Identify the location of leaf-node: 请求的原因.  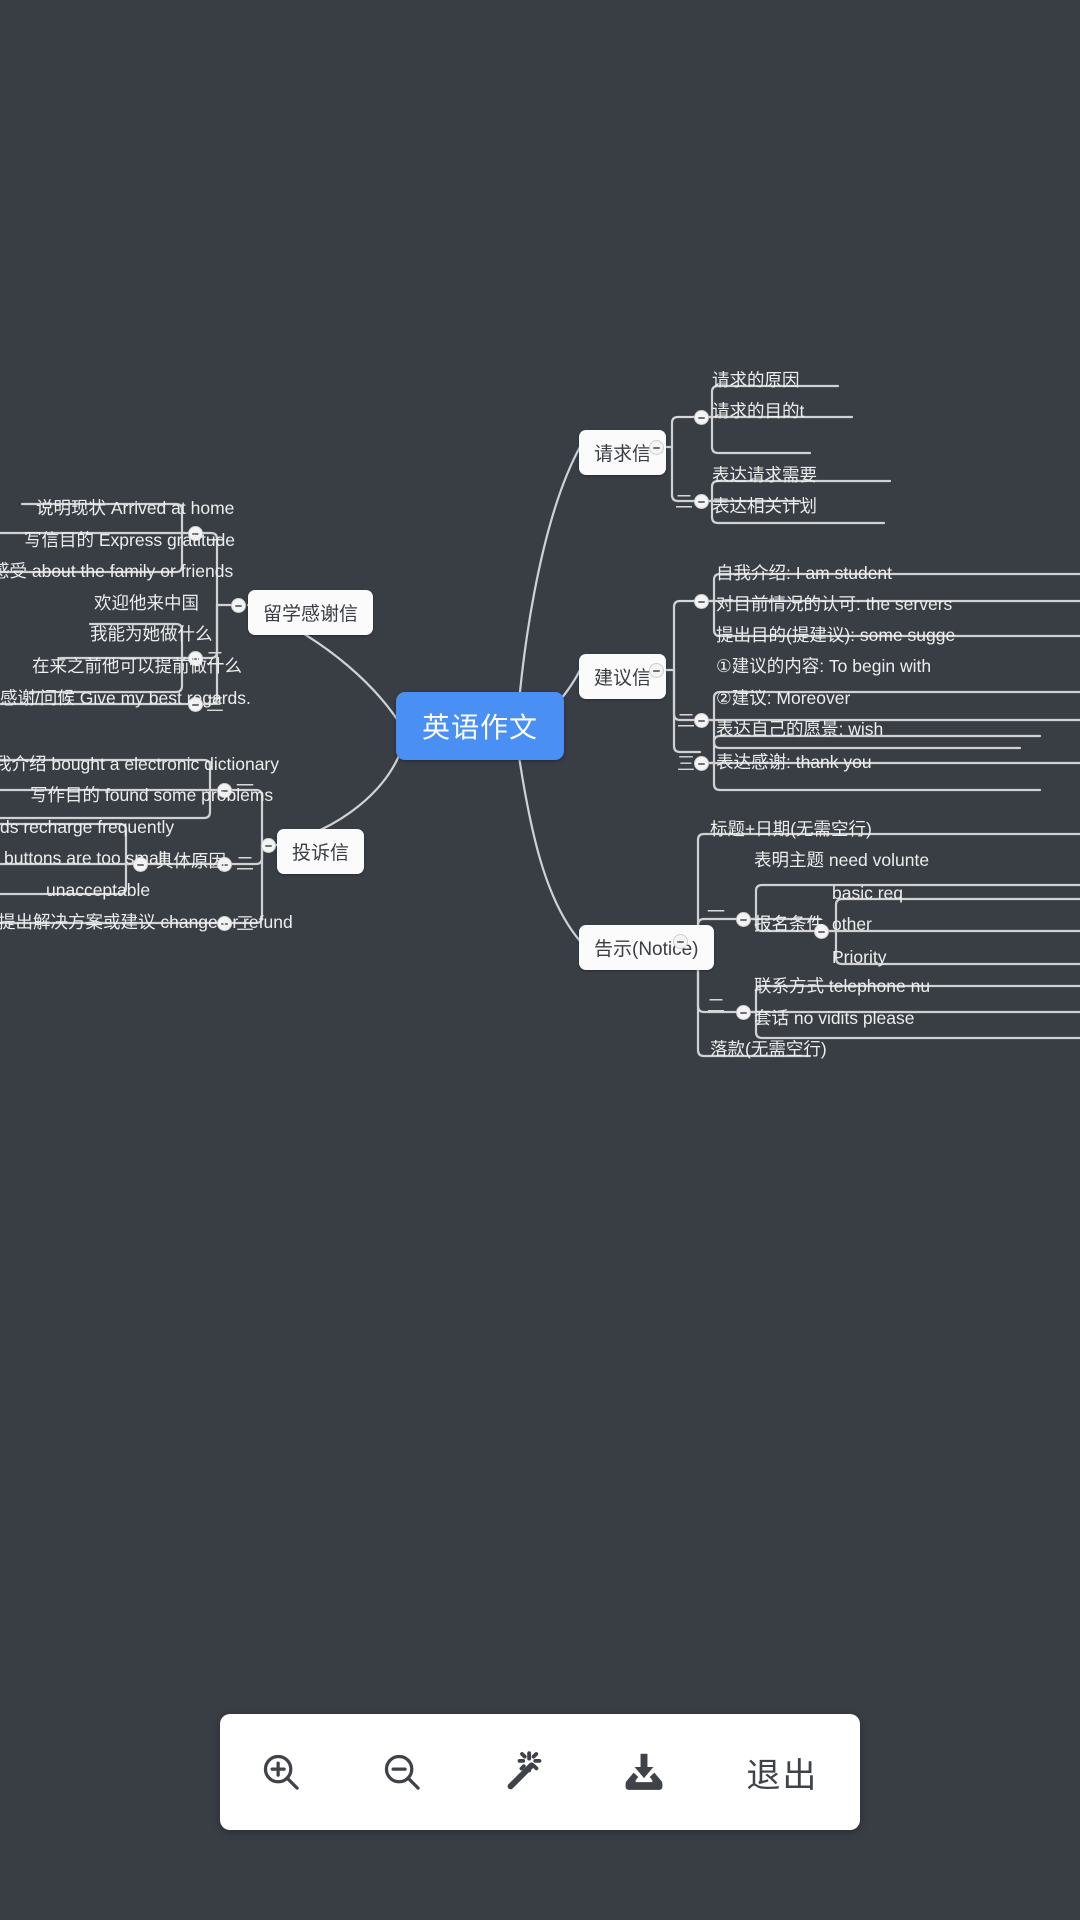
(756, 382).